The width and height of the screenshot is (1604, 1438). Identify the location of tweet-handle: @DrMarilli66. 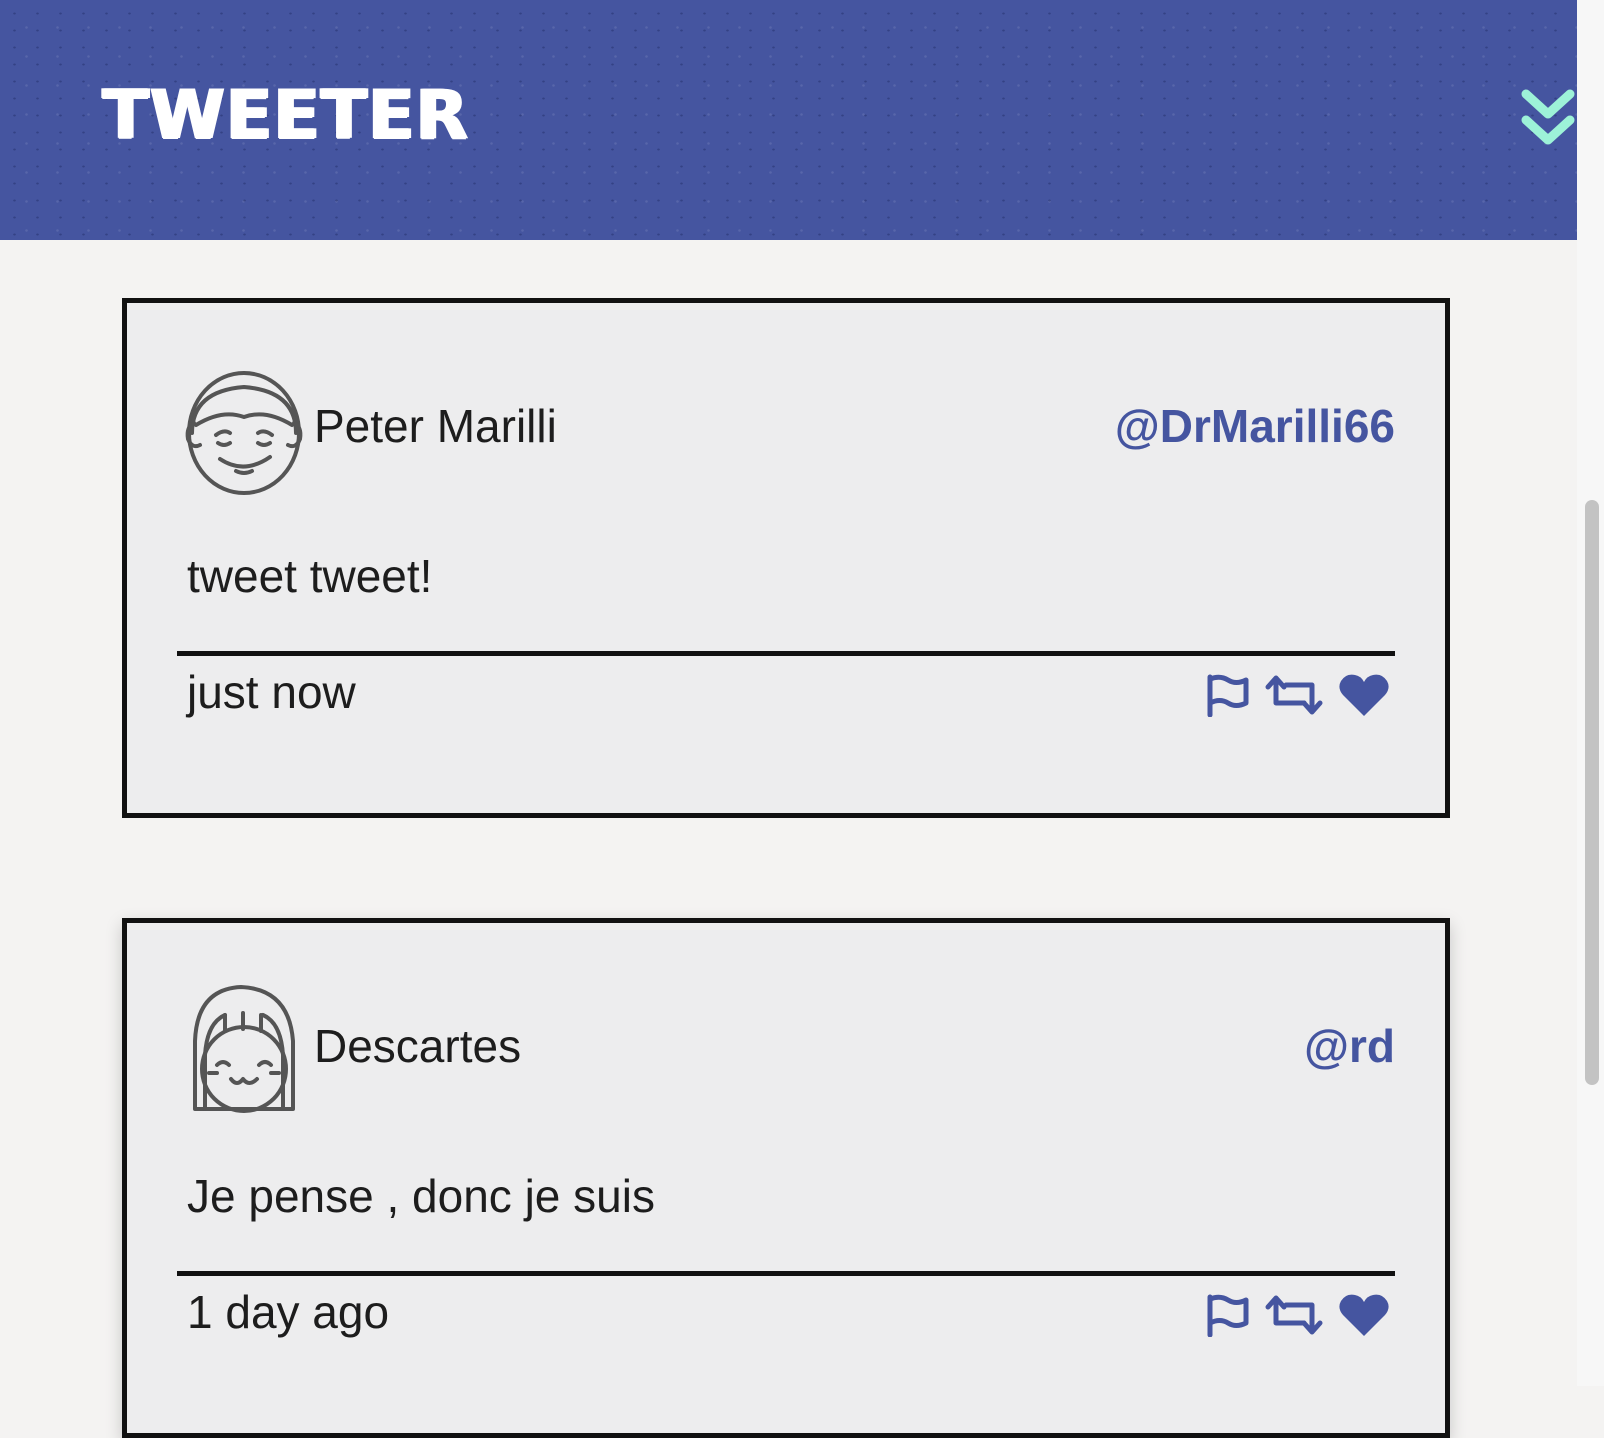
(1255, 426).